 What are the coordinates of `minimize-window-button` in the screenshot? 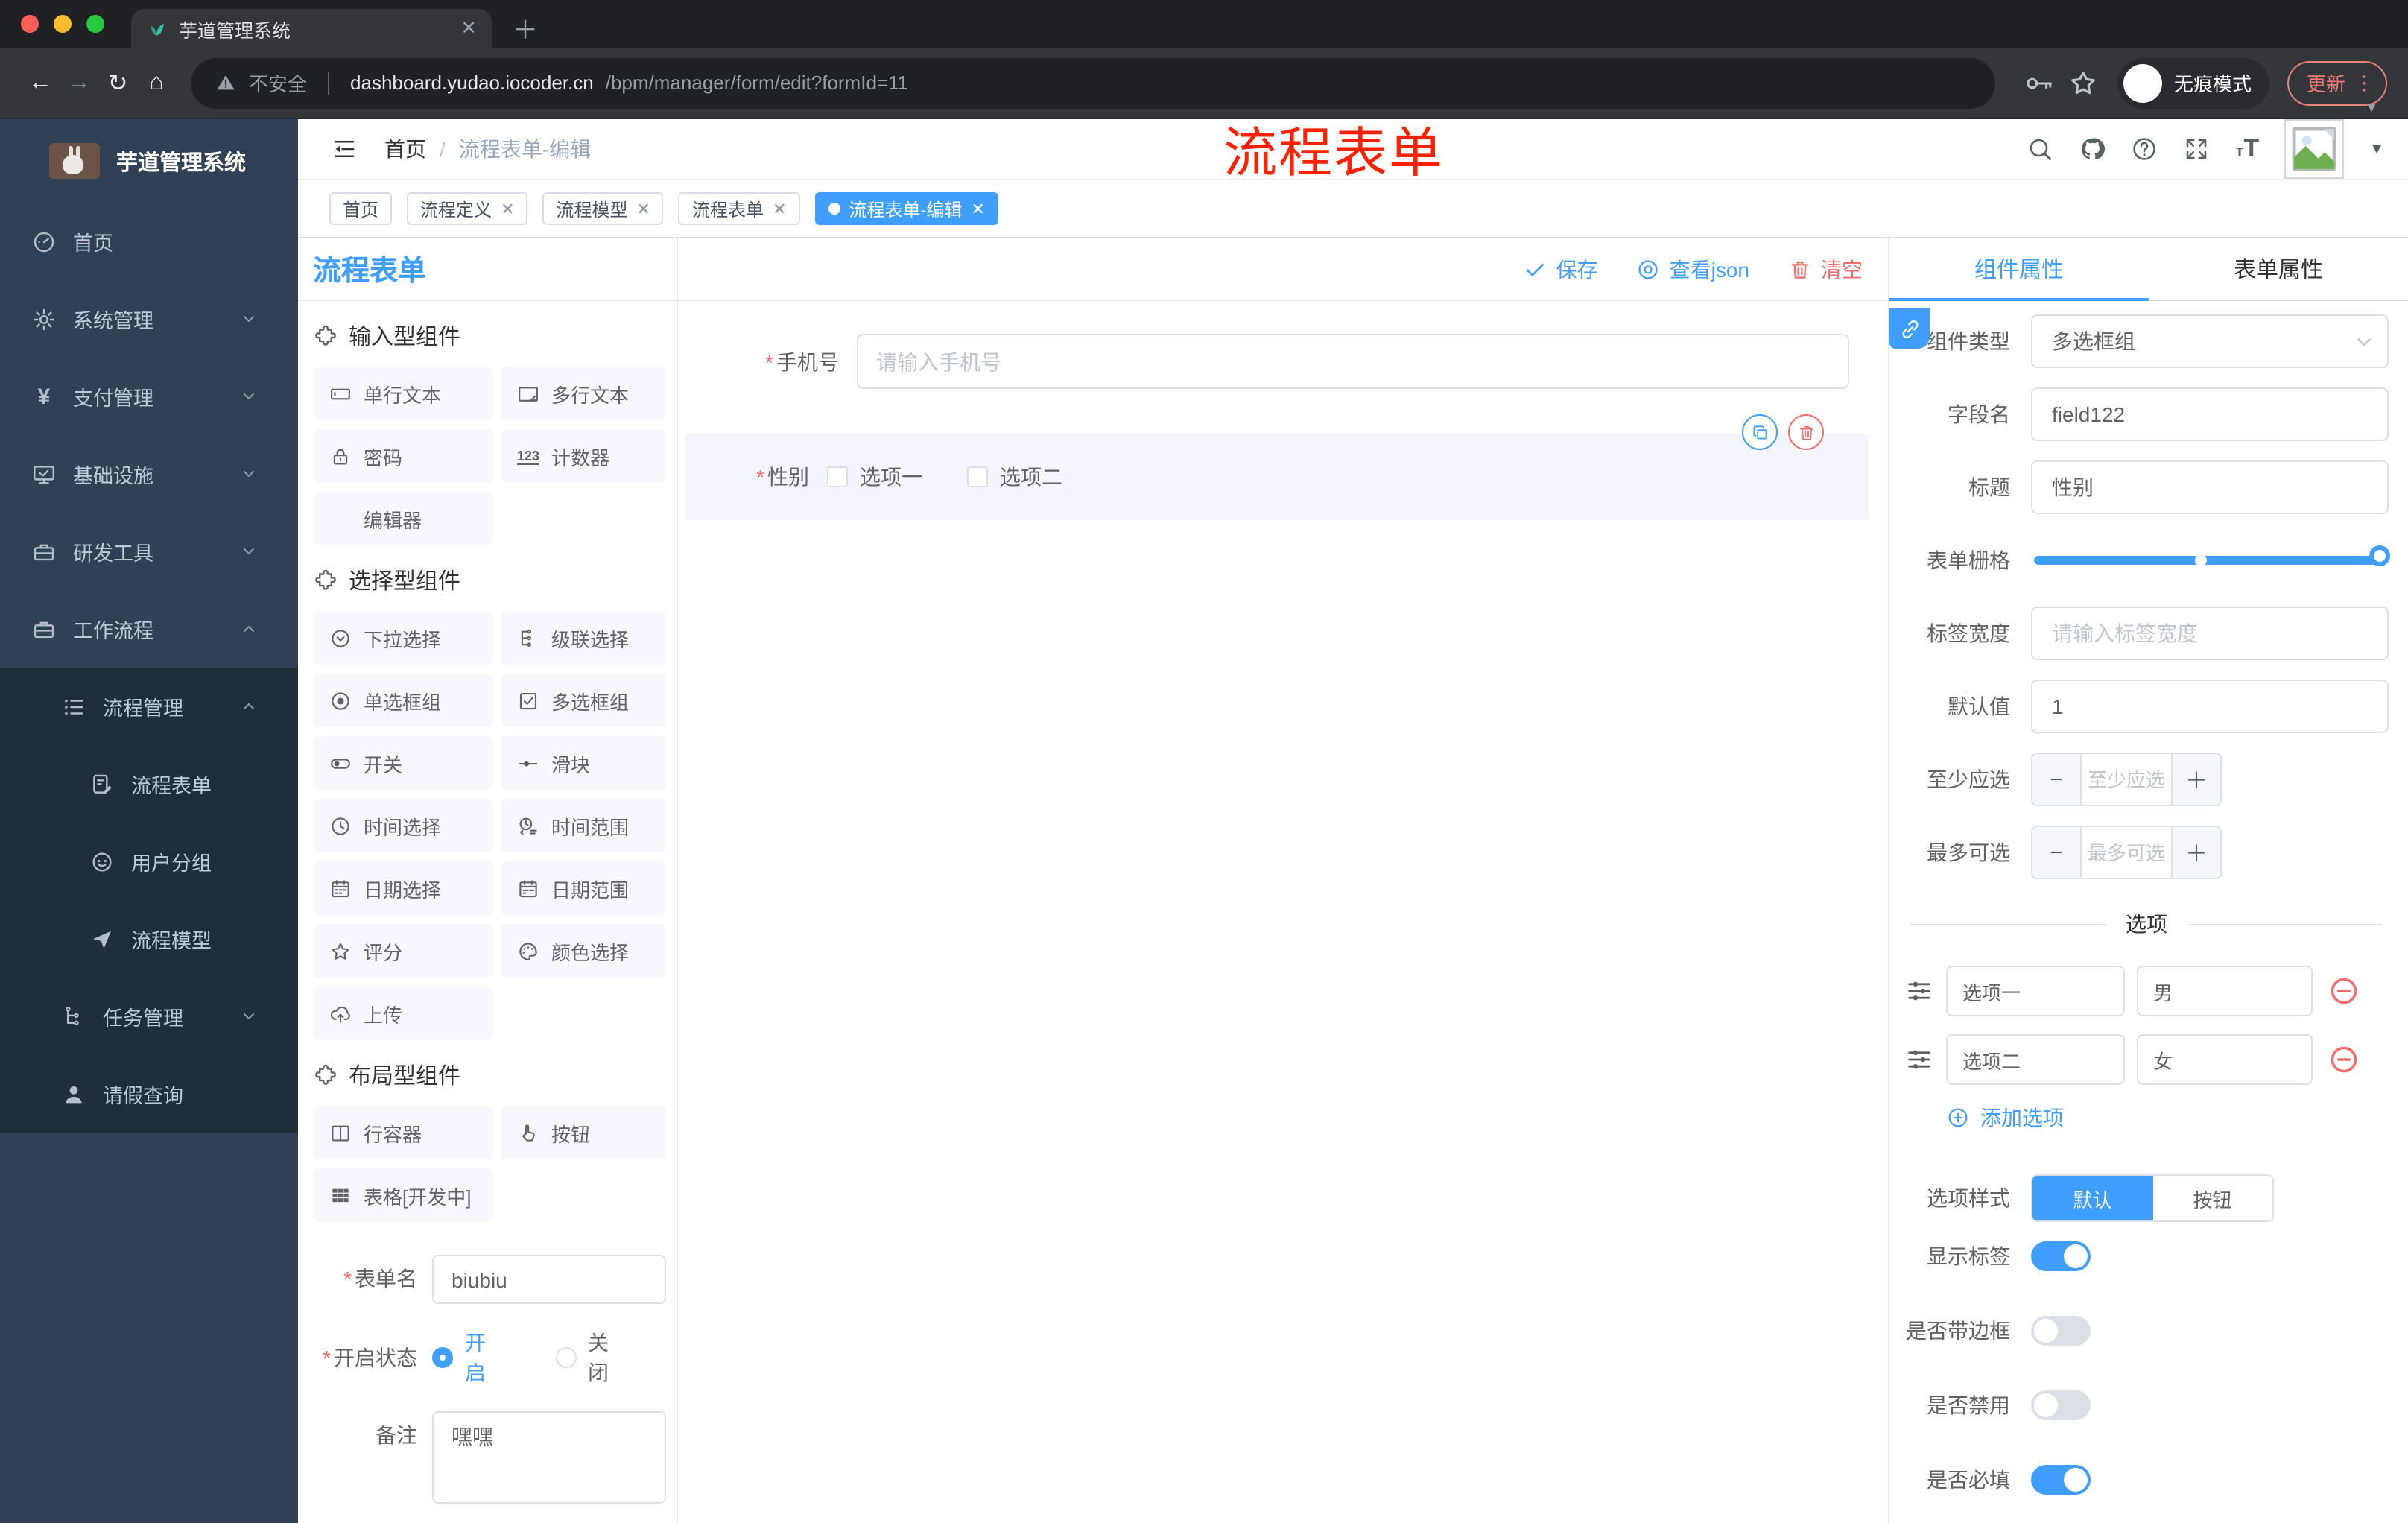 It's located at (63, 24).